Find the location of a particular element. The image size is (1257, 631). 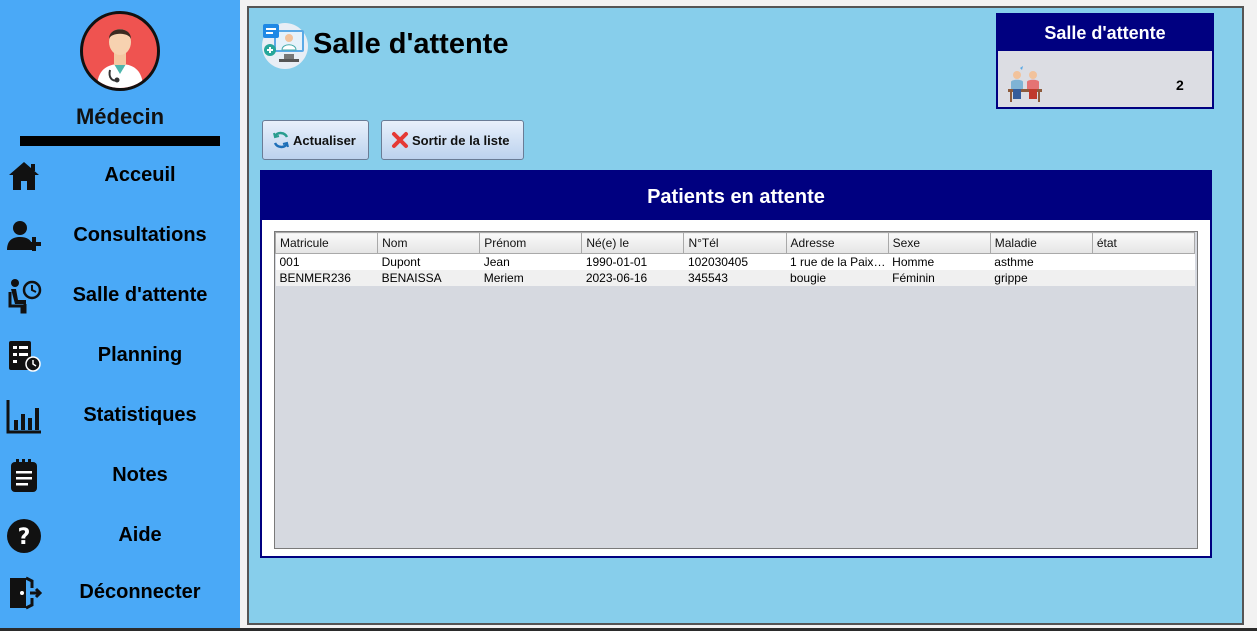

help-icon: ? is located at coordinates (24, 536).